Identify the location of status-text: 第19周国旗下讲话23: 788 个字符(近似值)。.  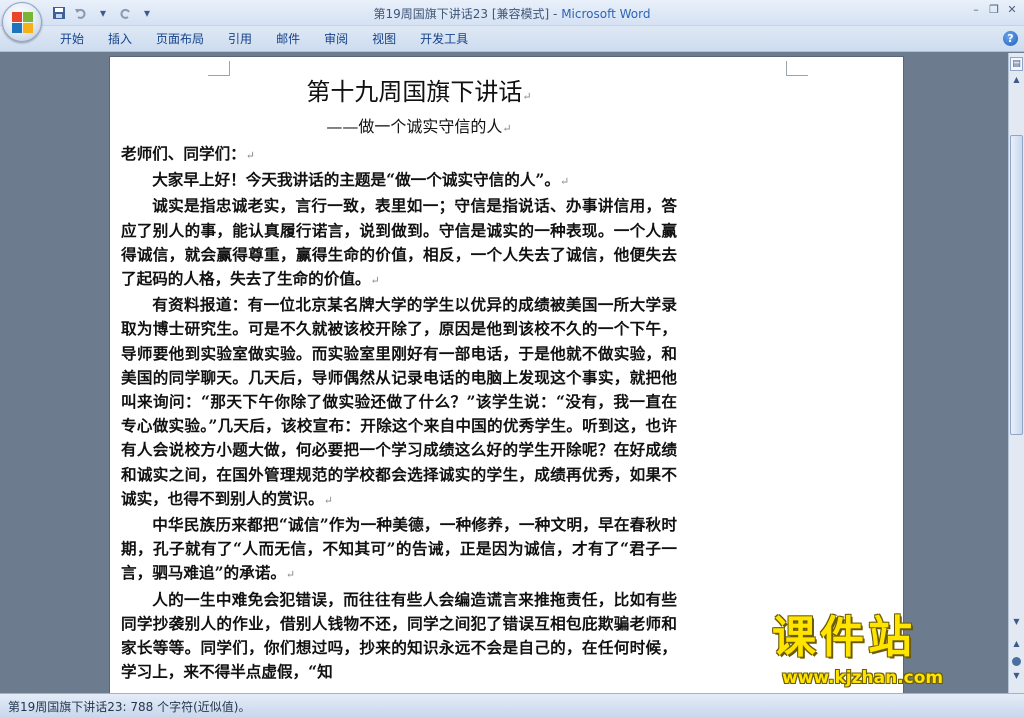
(129, 707).